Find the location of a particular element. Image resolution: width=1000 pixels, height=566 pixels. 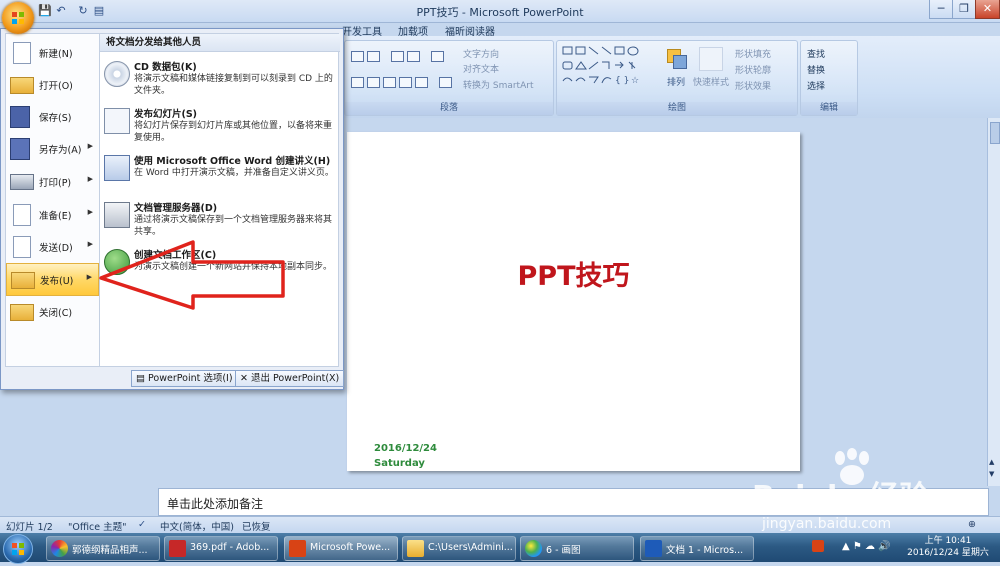

arrange-button: 排列 is located at coordinates (676, 81).